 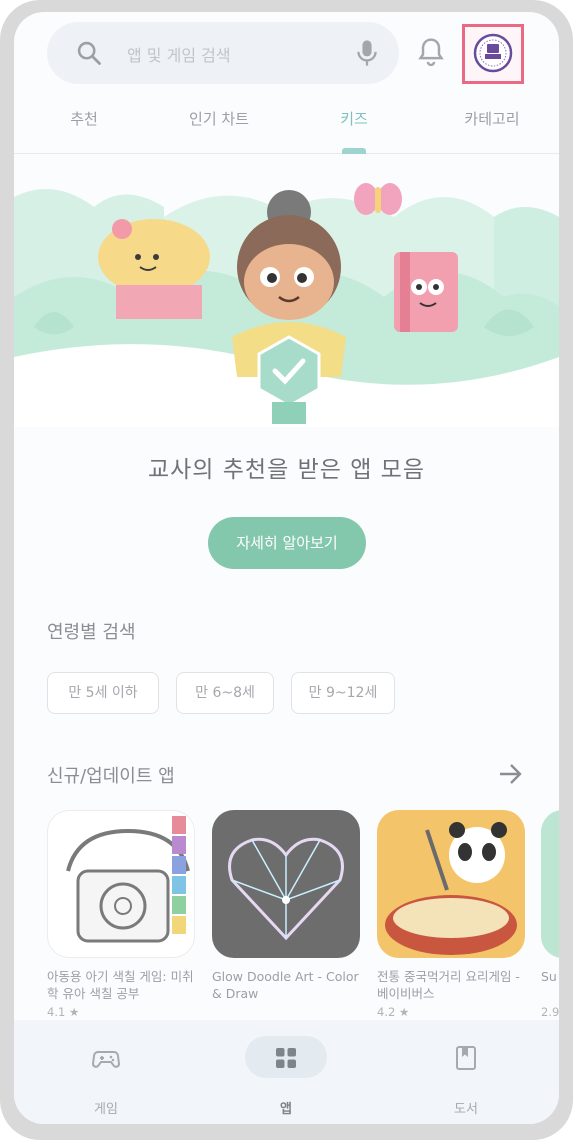 I want to click on search-icon, so click(x=89, y=53).